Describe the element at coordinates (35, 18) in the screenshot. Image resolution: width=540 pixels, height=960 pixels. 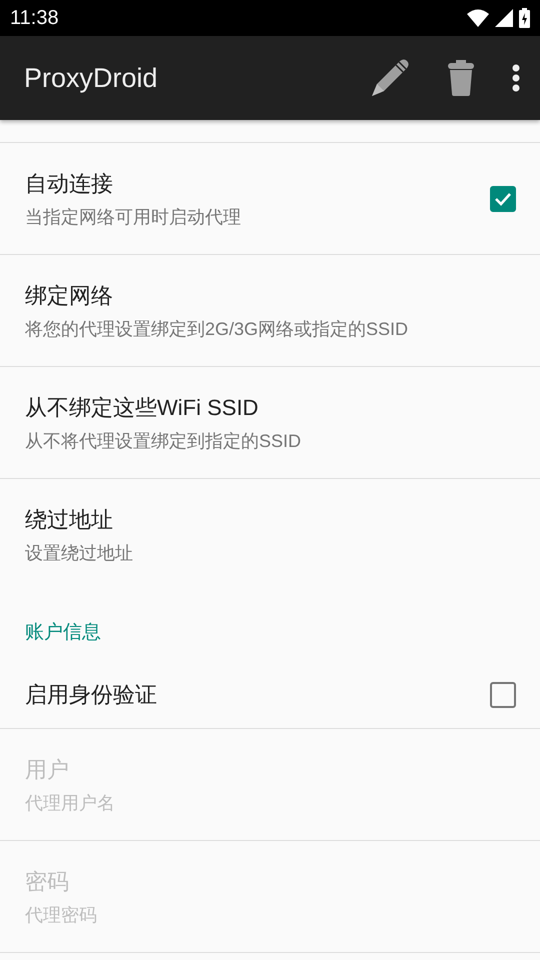
I see `clock: 11:38` at that location.